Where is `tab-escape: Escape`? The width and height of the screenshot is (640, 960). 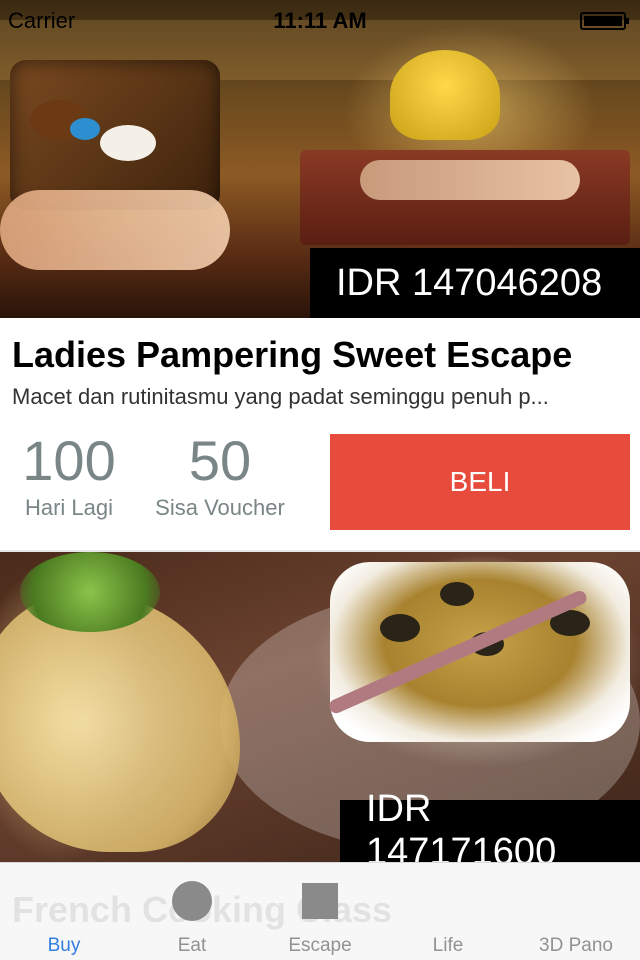
tab-escape: Escape is located at coordinates (320, 911).